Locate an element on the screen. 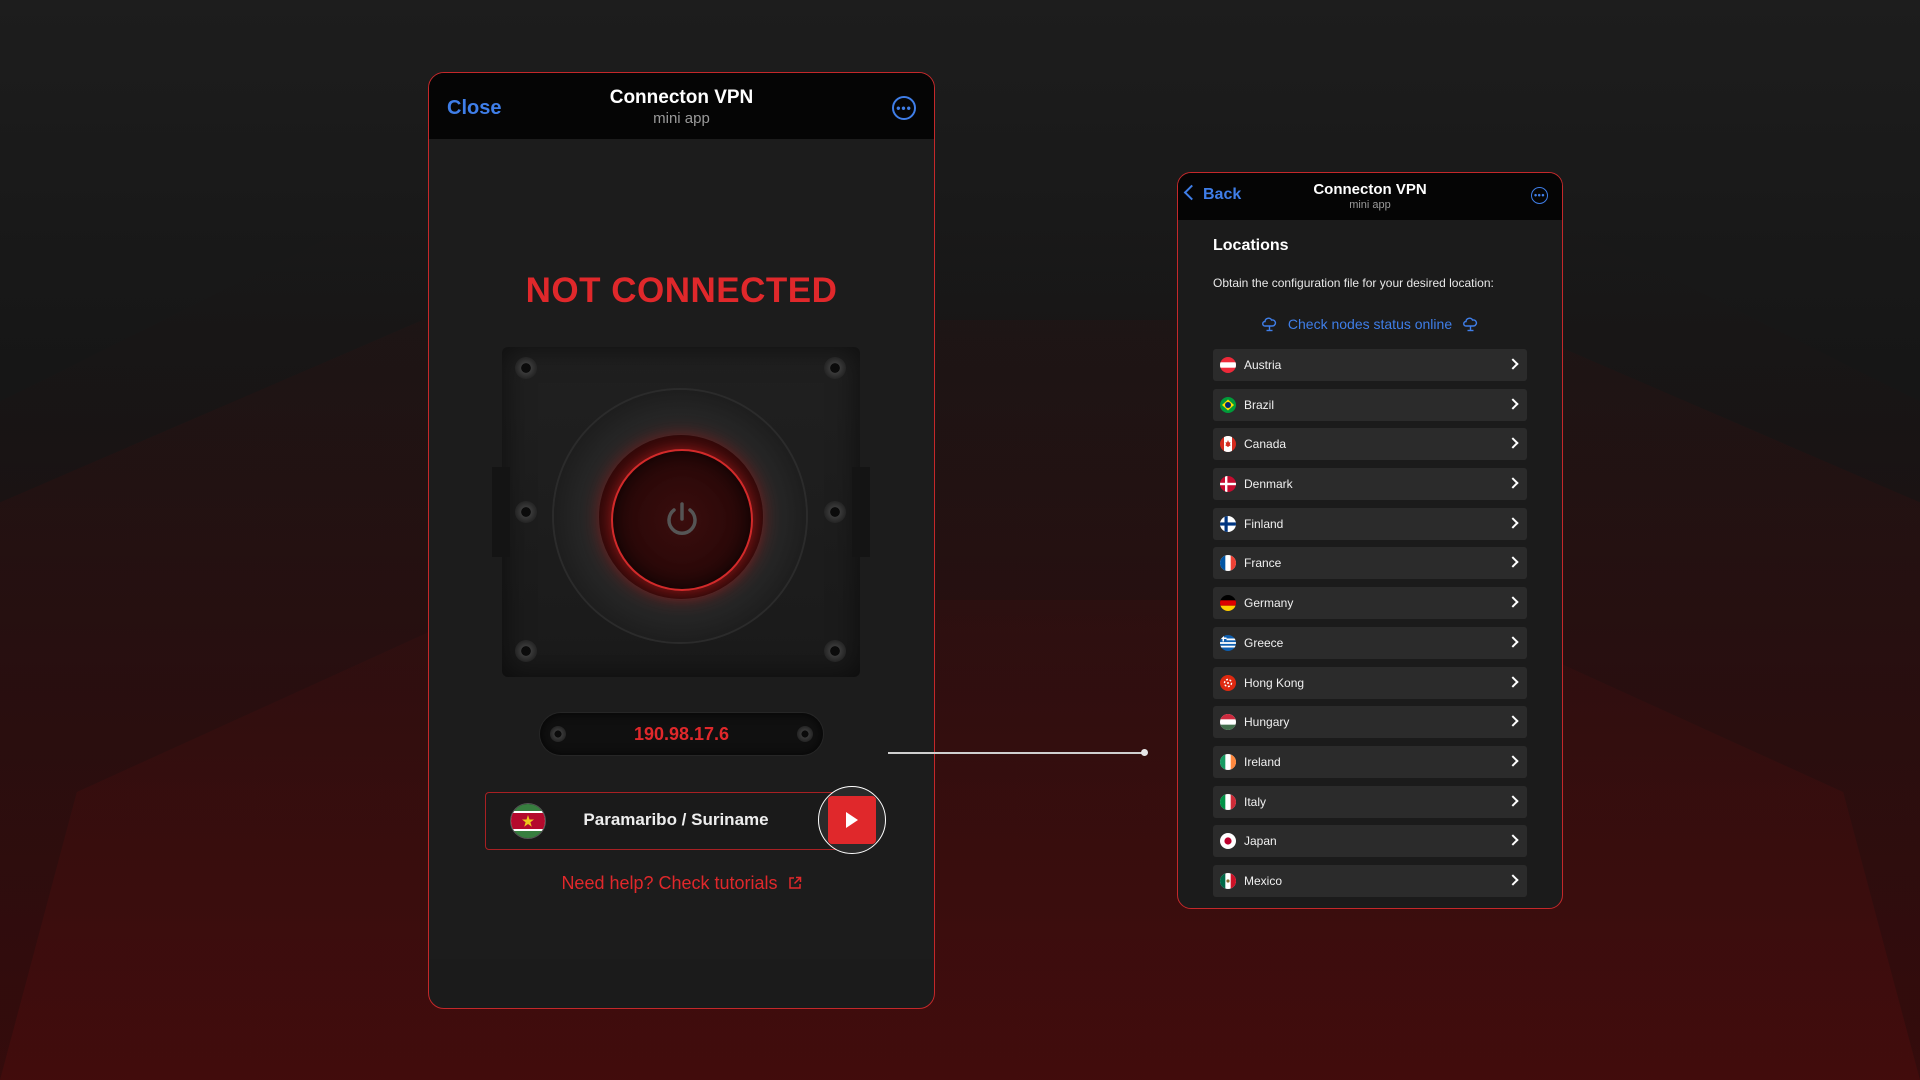 This screenshot has height=1080, width=1920. connection-status: NOT CONNECTED is located at coordinates (681, 290).